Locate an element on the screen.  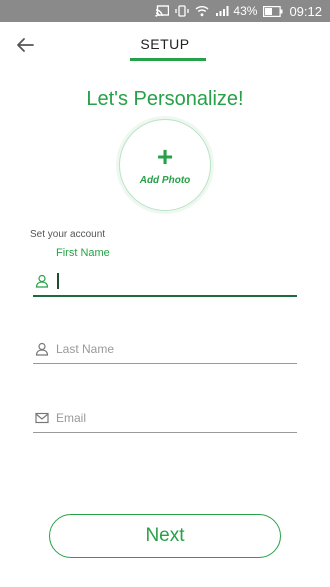
last-name-underline is located at coordinates (165, 363).